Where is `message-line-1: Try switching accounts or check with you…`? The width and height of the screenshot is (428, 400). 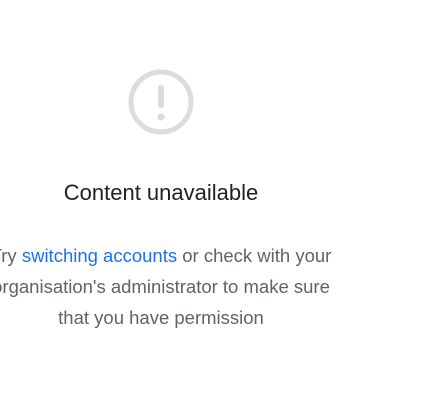
message-line-1: Try switching accounts or check with you… is located at coordinates (214, 255).